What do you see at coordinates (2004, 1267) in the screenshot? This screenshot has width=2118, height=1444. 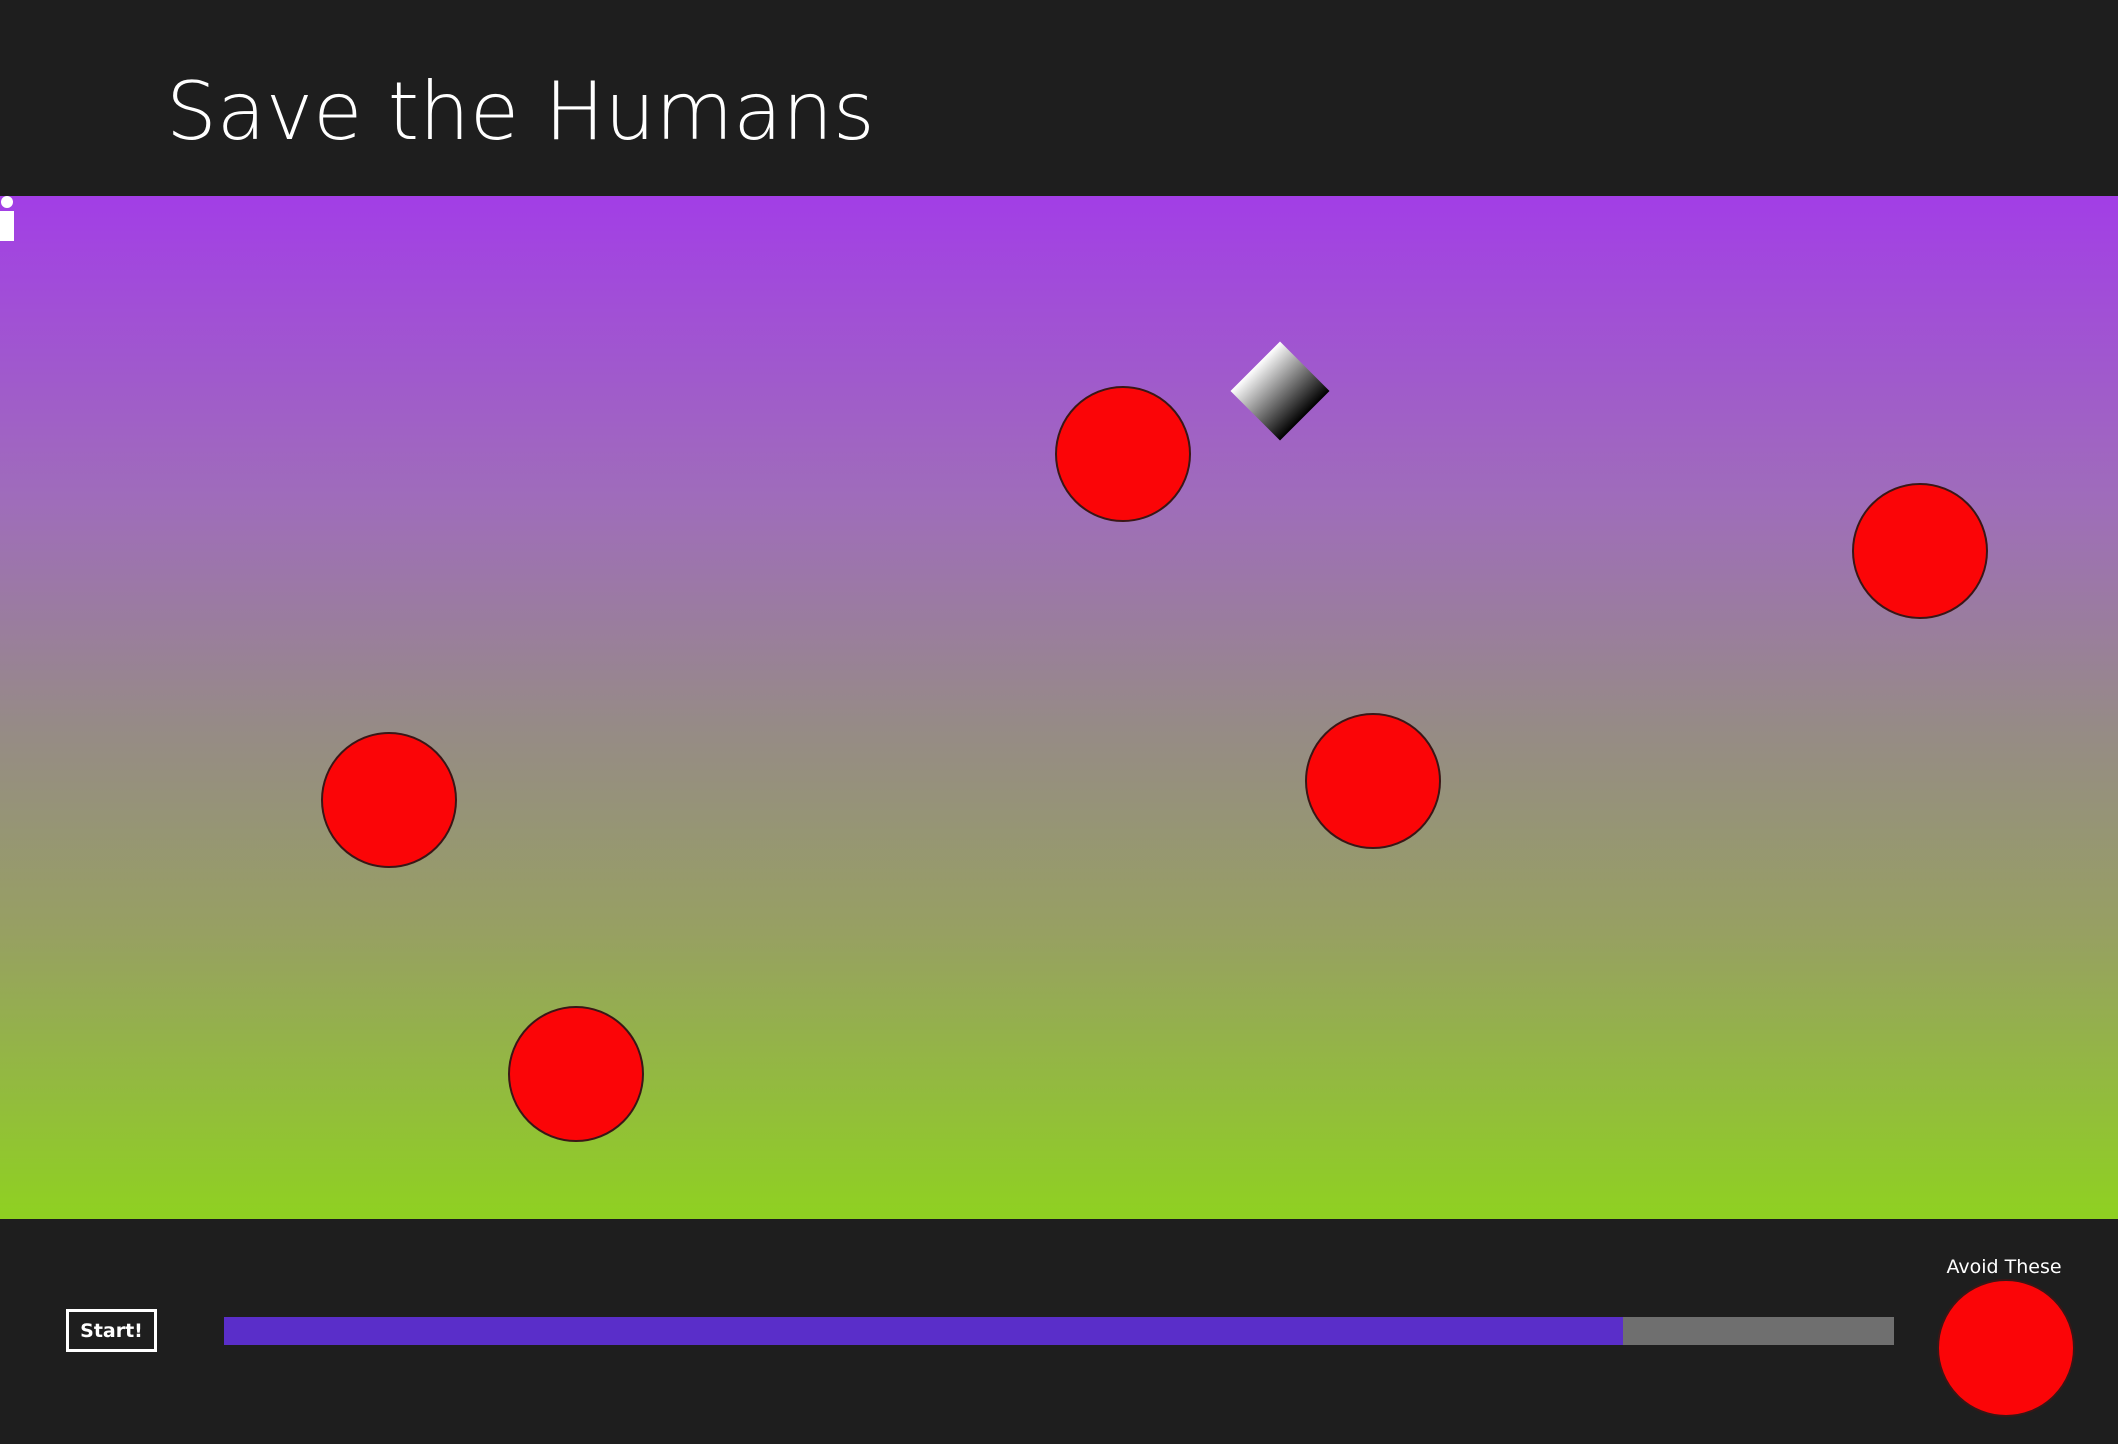 I see `avoid-these-label: Avoid These` at bounding box center [2004, 1267].